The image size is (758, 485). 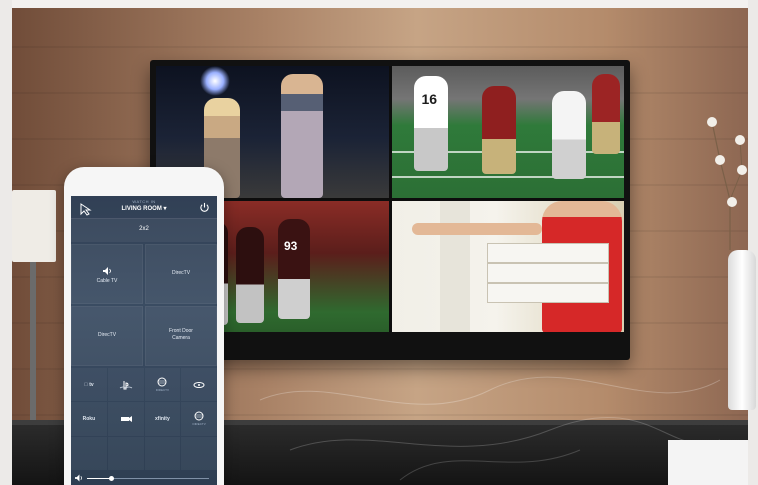 What do you see at coordinates (291, 245) in the screenshot?
I see `jersey-number: 93` at bounding box center [291, 245].